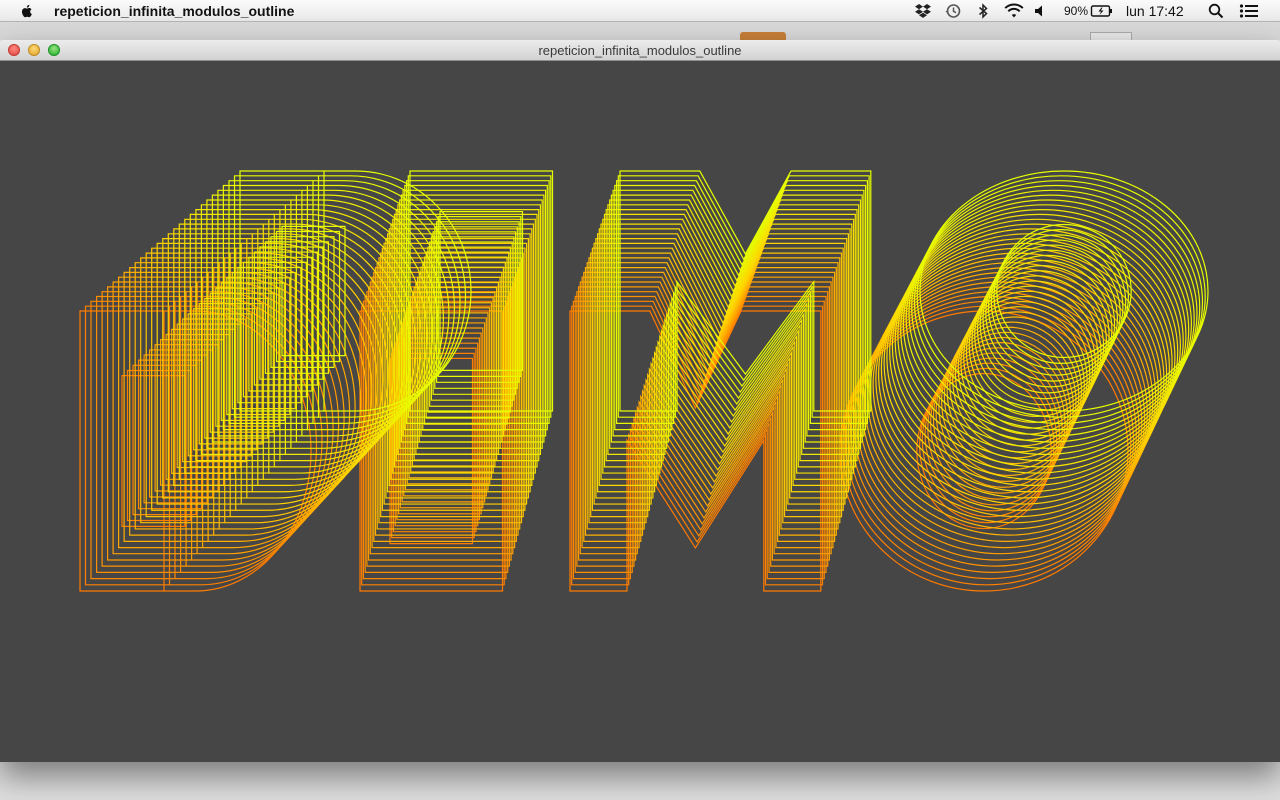 Image resolution: width=1280 pixels, height=800 pixels. Describe the element at coordinates (1155, 11) in the screenshot. I see `menu-clock: lun 17:42` at that location.